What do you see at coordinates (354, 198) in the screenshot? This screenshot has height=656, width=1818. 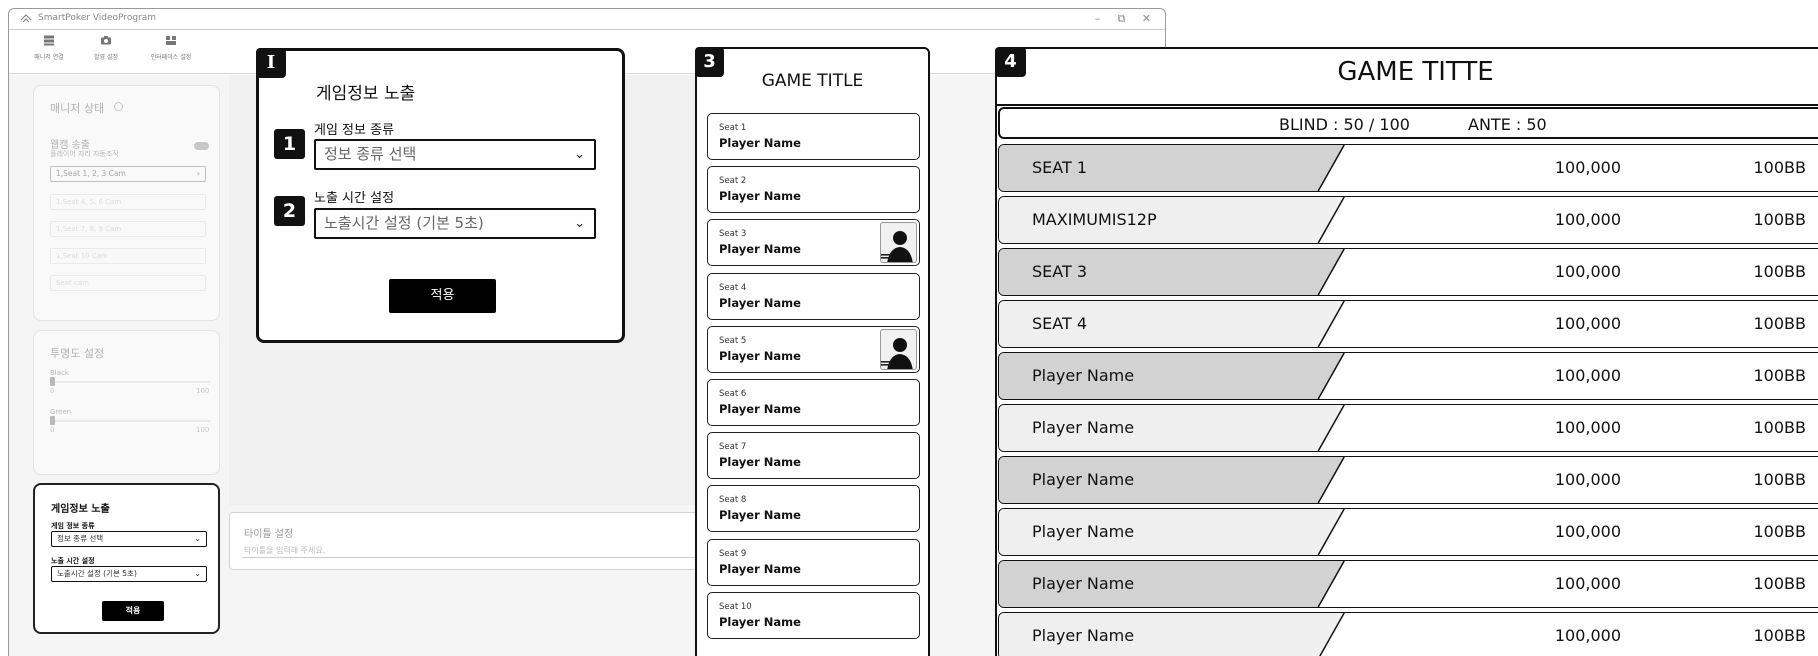 I see `time-label: 노출 시간 설정` at bounding box center [354, 198].